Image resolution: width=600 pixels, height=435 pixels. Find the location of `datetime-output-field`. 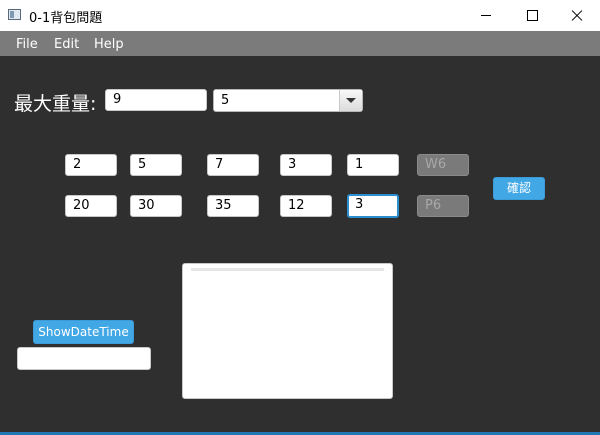

datetime-output-field is located at coordinates (84, 358).